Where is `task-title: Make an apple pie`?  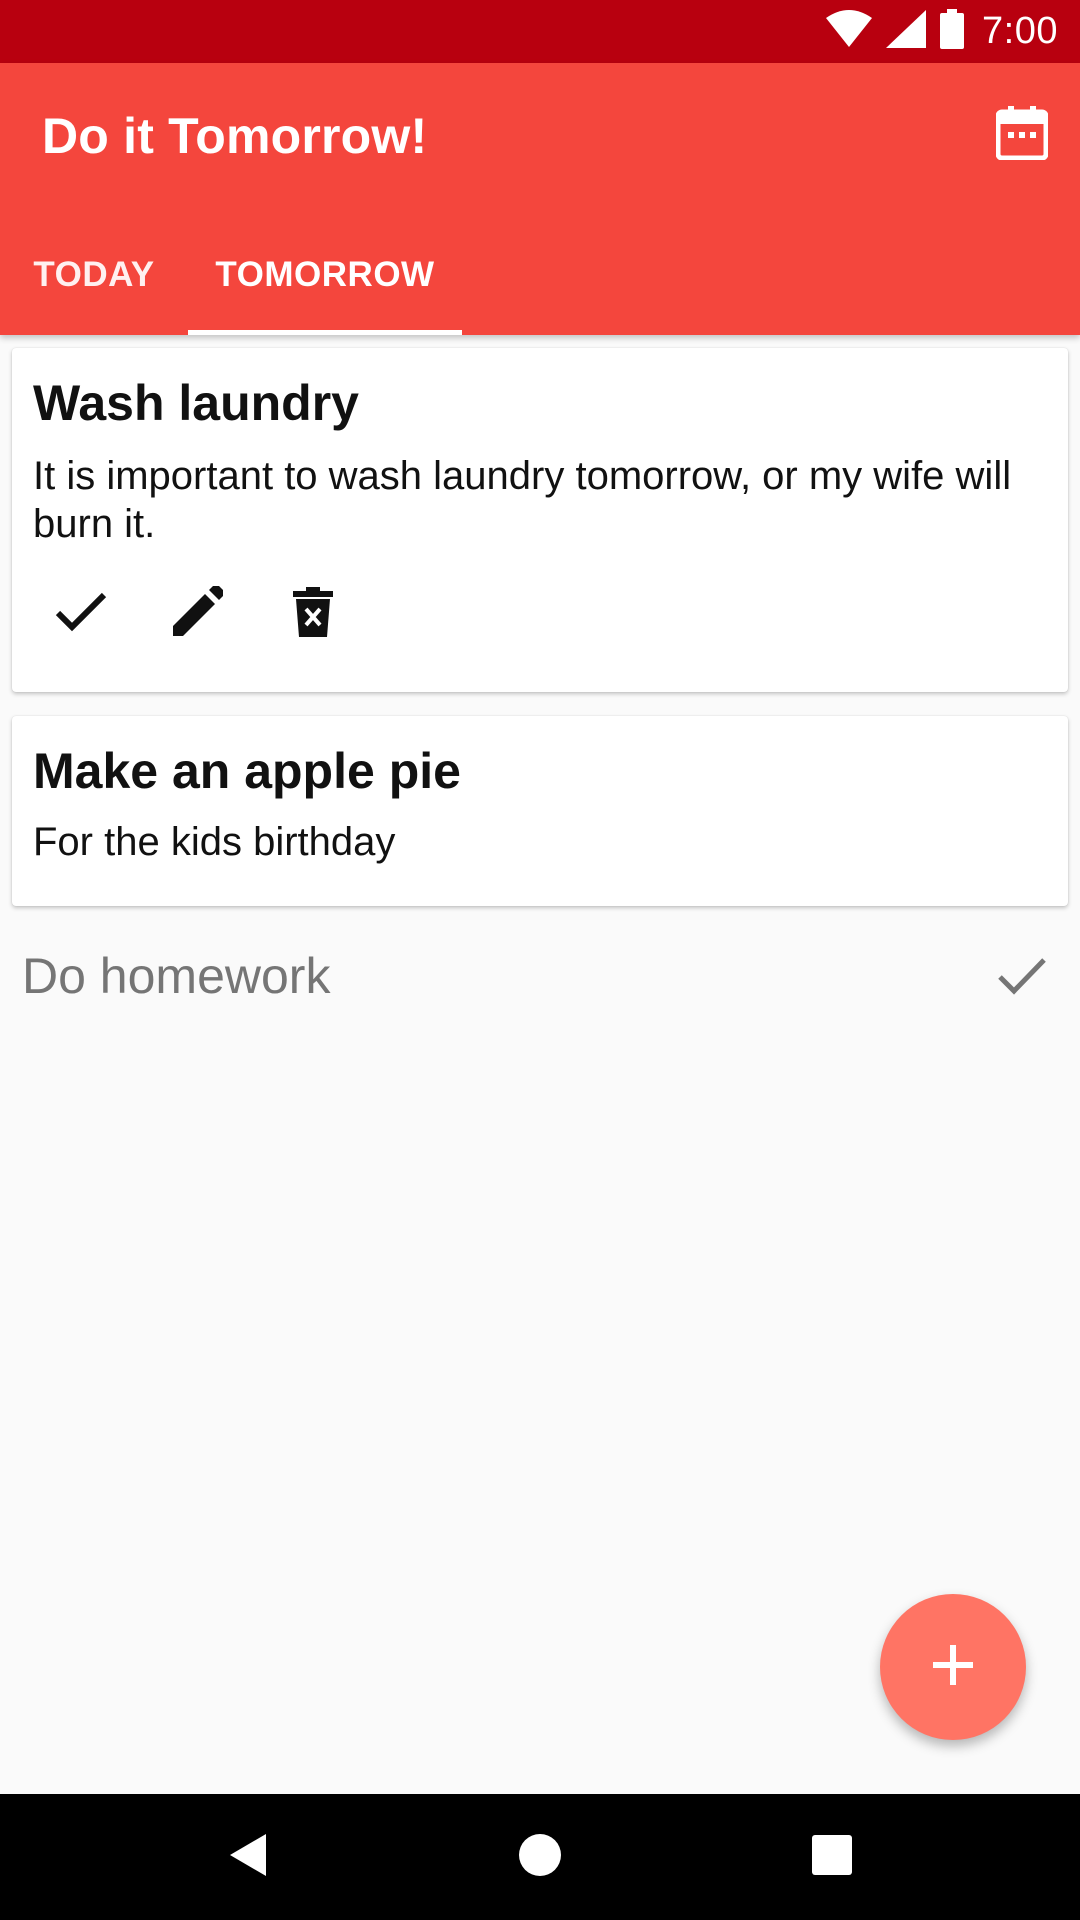
task-title: Make an apple pie is located at coordinates (247, 771).